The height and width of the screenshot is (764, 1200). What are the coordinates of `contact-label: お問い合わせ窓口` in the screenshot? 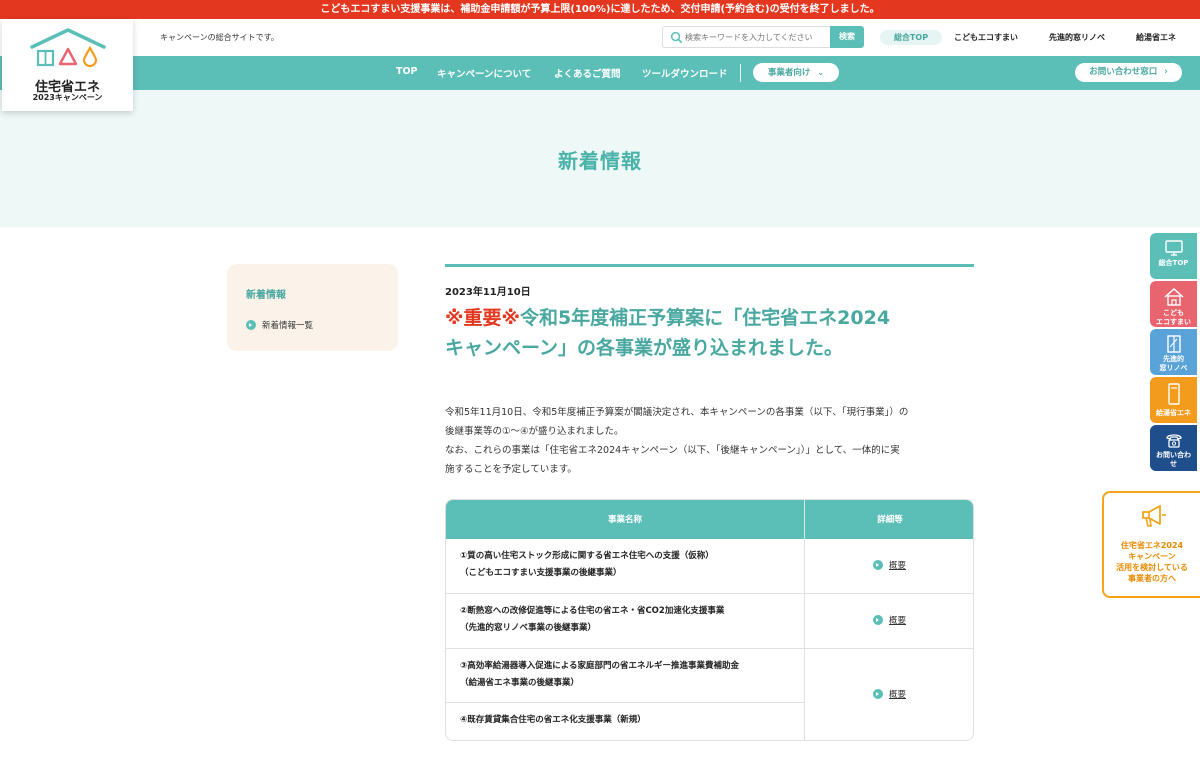 It's located at (1123, 72).